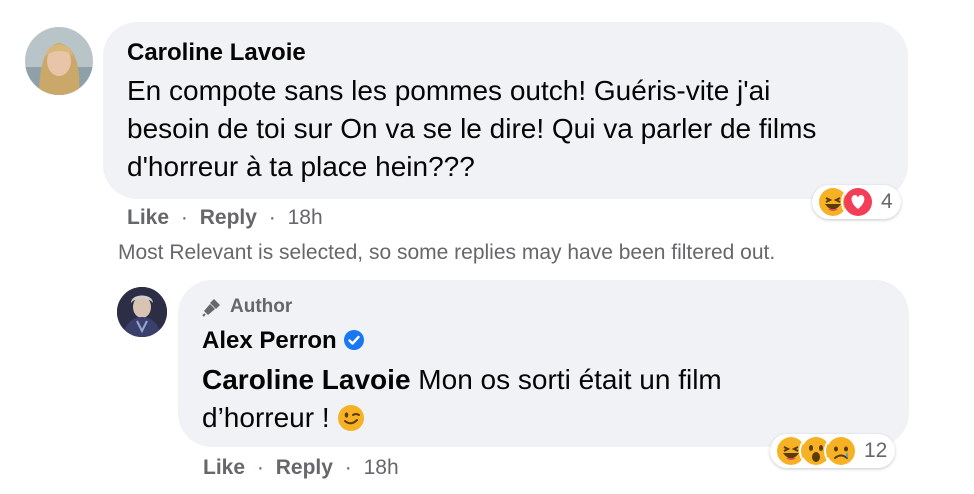 The image size is (974, 494). Describe the element at coordinates (381, 467) in the screenshot. I see `reply-timestamp: 18h` at that location.